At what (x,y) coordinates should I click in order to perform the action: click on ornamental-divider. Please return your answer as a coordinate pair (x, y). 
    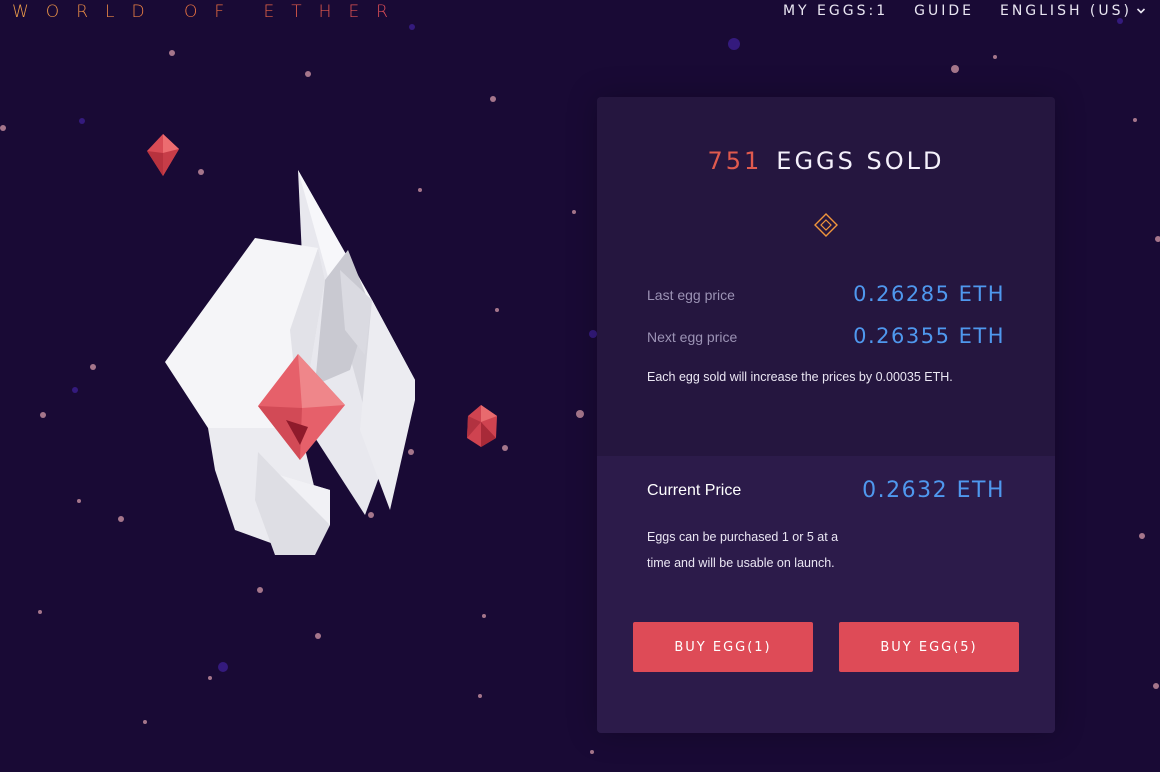
    Looking at the image, I should click on (826, 225).